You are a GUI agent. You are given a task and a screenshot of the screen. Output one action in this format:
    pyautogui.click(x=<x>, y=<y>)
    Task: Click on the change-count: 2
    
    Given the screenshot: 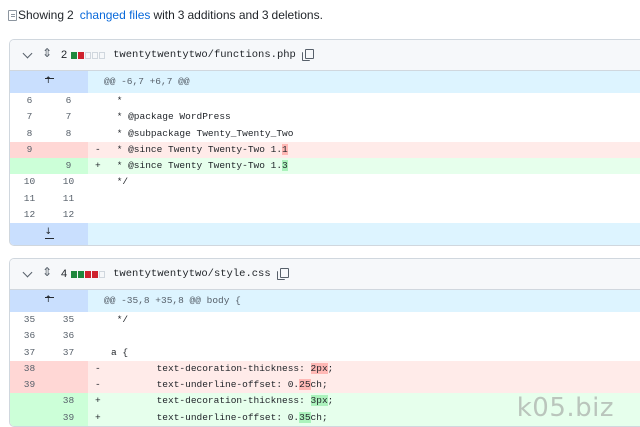 What is the action you would take?
    pyautogui.click(x=64, y=55)
    